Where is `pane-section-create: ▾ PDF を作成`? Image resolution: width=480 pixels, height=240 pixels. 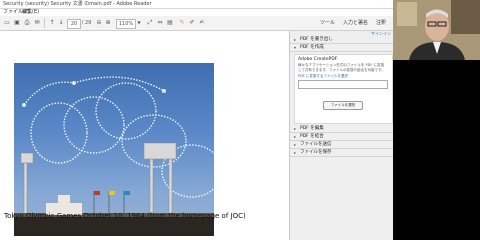
pane-section-create: ▾ PDF を作成 is located at coordinates (341, 48).